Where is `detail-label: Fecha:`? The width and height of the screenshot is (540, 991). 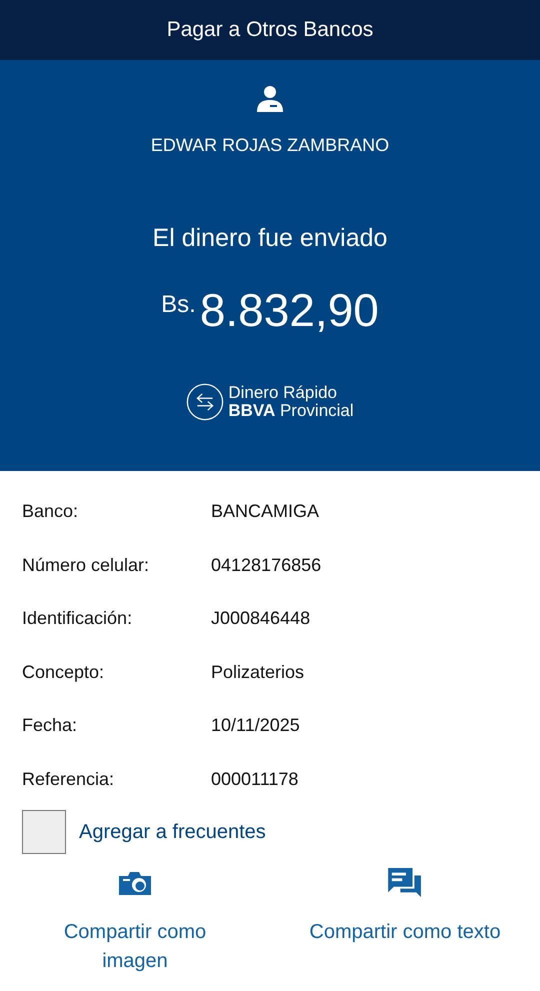 detail-label: Fecha: is located at coordinates (50, 725).